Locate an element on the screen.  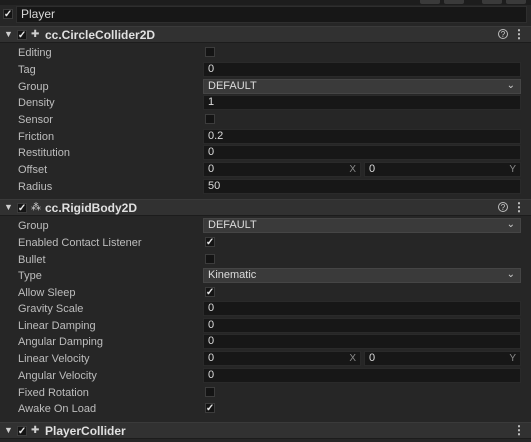
linear-damping-input: 0 is located at coordinates (362, 325).